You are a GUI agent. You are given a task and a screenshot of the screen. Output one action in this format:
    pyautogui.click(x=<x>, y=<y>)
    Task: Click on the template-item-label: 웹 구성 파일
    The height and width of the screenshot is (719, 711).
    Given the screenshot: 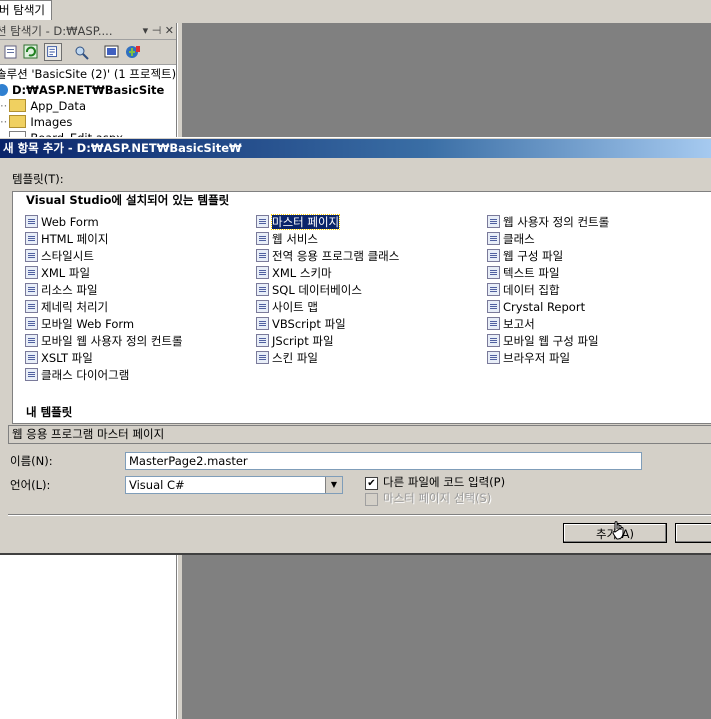 What is the action you would take?
    pyautogui.click(x=533, y=256)
    